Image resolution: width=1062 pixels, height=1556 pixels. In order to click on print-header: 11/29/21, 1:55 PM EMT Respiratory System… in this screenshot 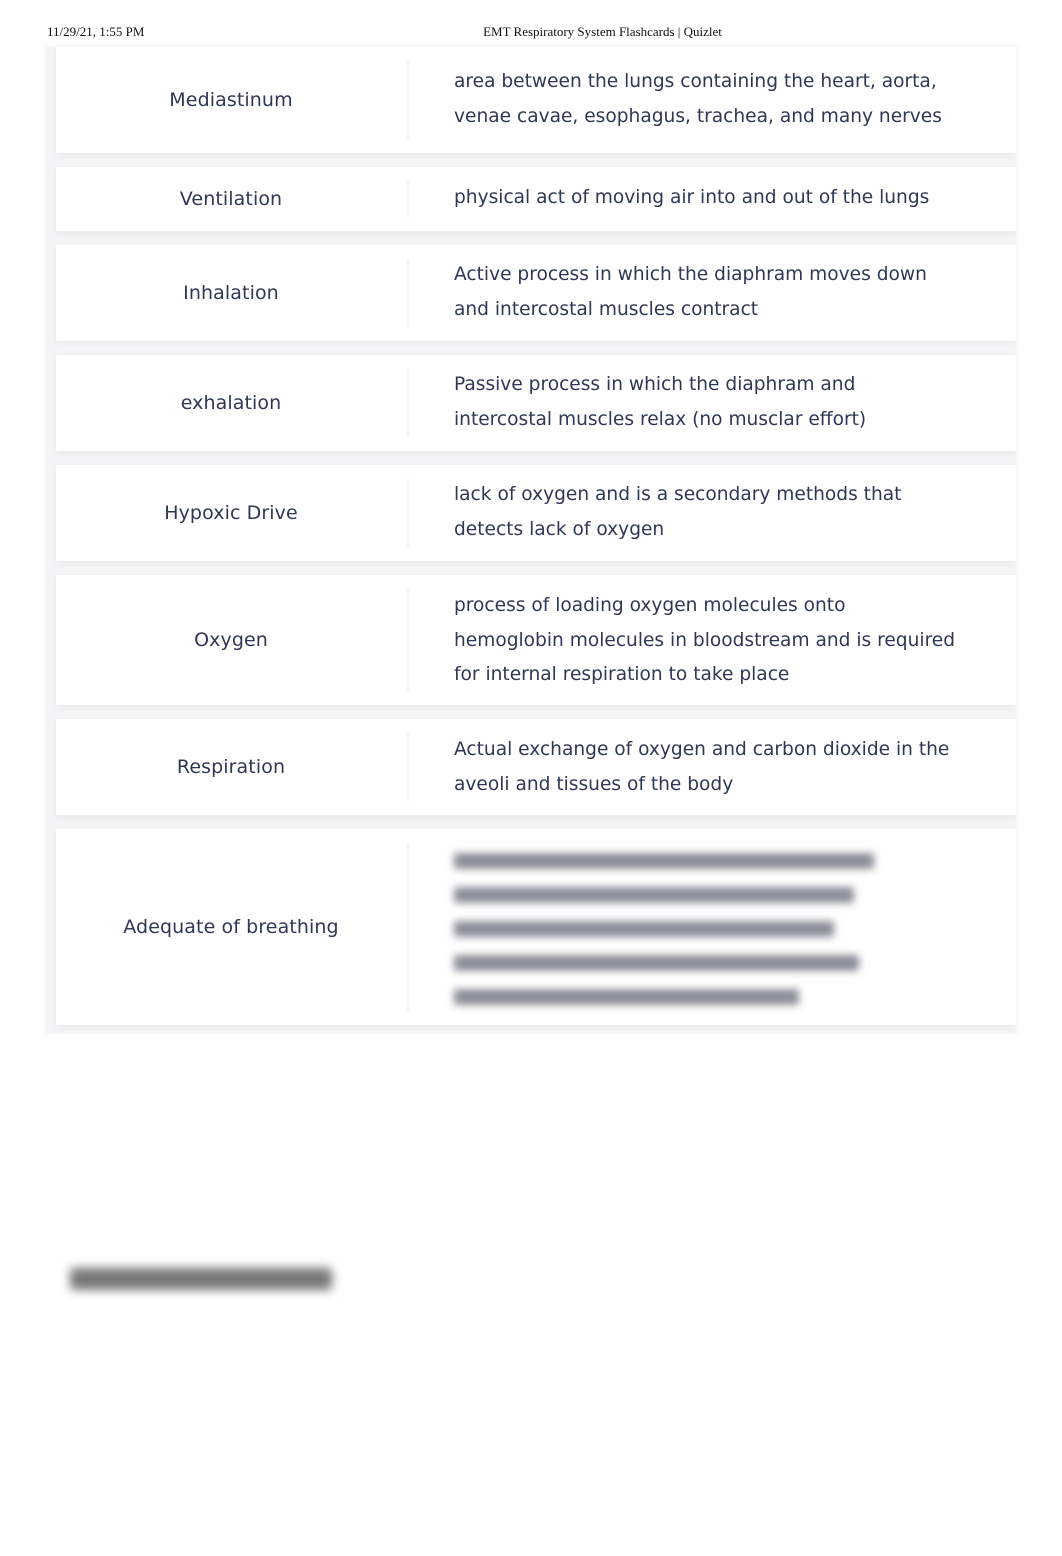, I will do `click(531, 33)`.